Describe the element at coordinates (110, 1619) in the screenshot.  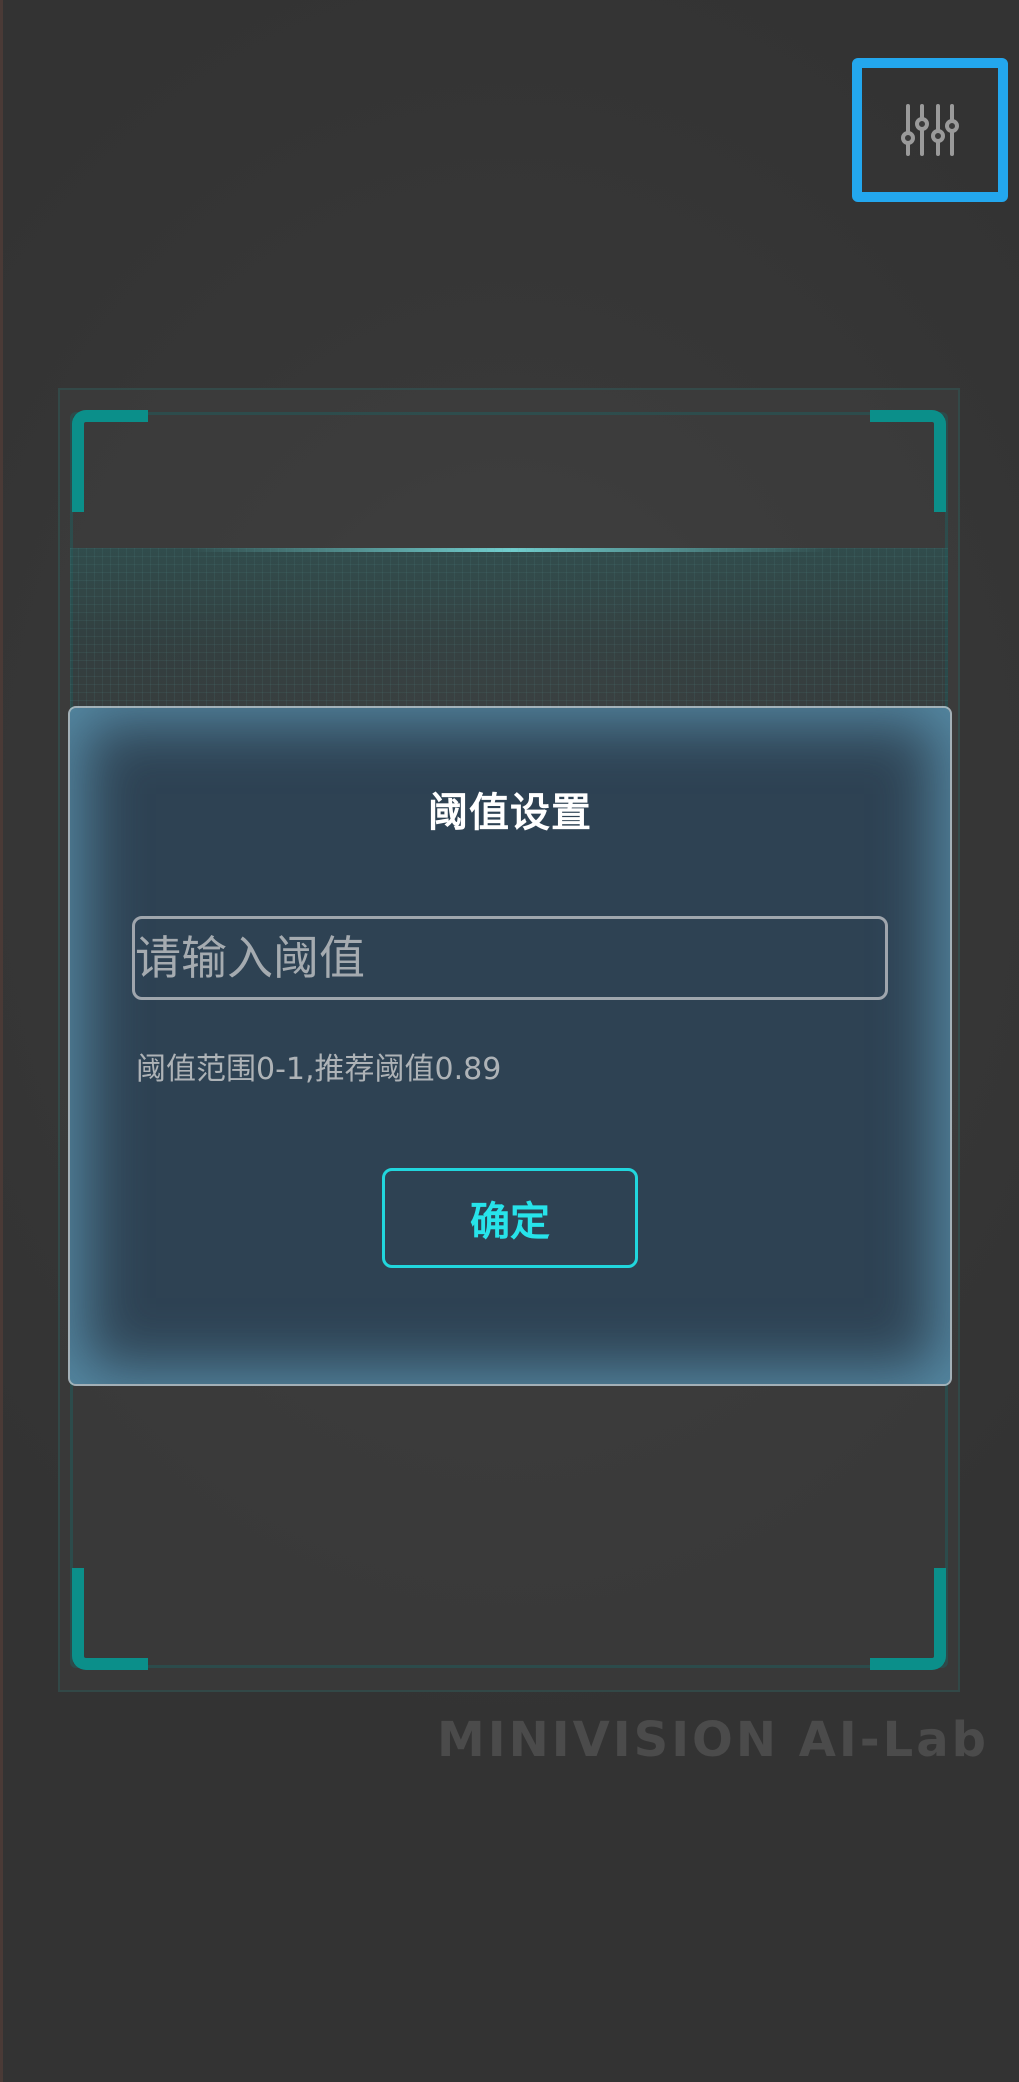
I see `corner-bottom-left` at that location.